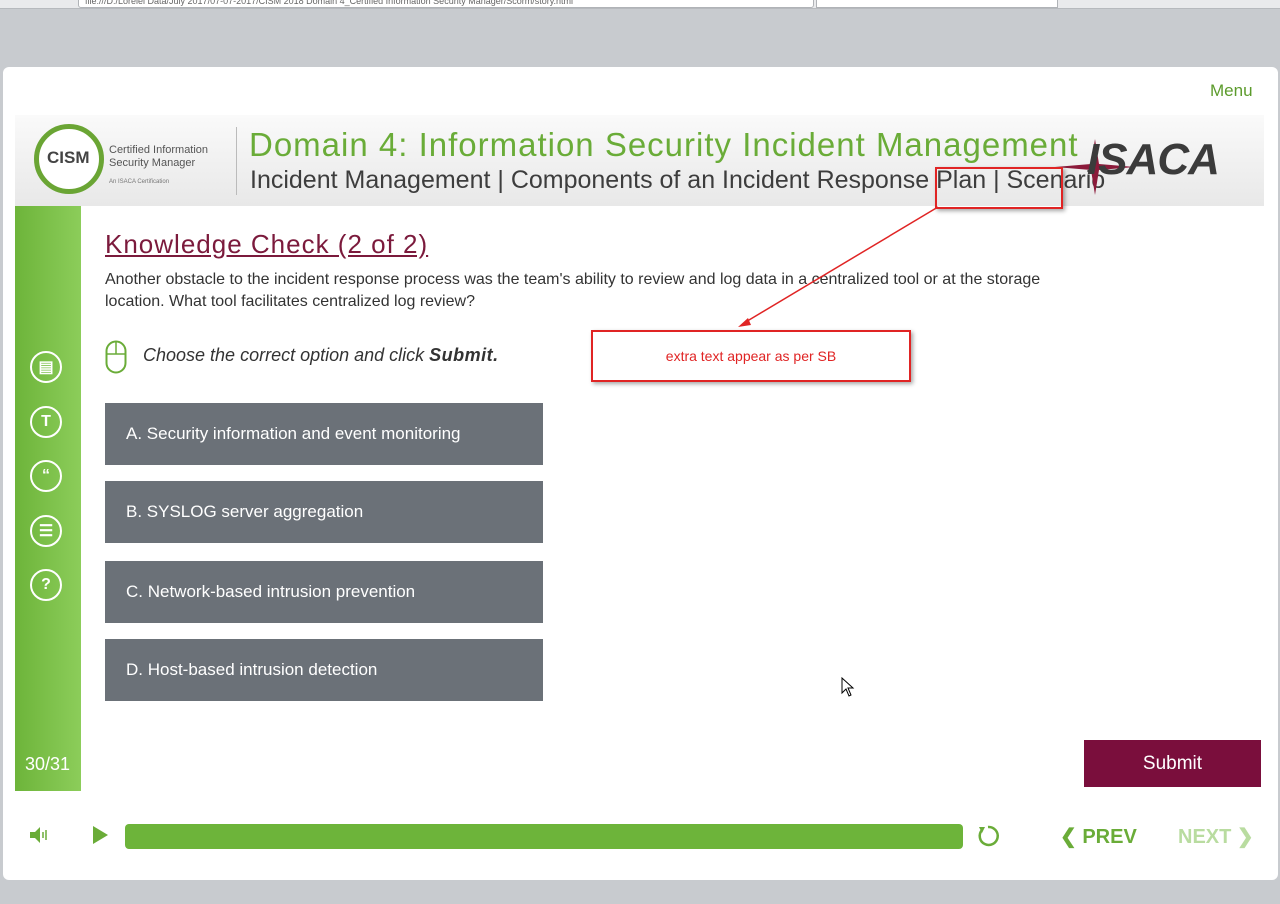 The image size is (1280, 904). What do you see at coordinates (937, 4) in the screenshot?
I see `browser-search-input` at bounding box center [937, 4].